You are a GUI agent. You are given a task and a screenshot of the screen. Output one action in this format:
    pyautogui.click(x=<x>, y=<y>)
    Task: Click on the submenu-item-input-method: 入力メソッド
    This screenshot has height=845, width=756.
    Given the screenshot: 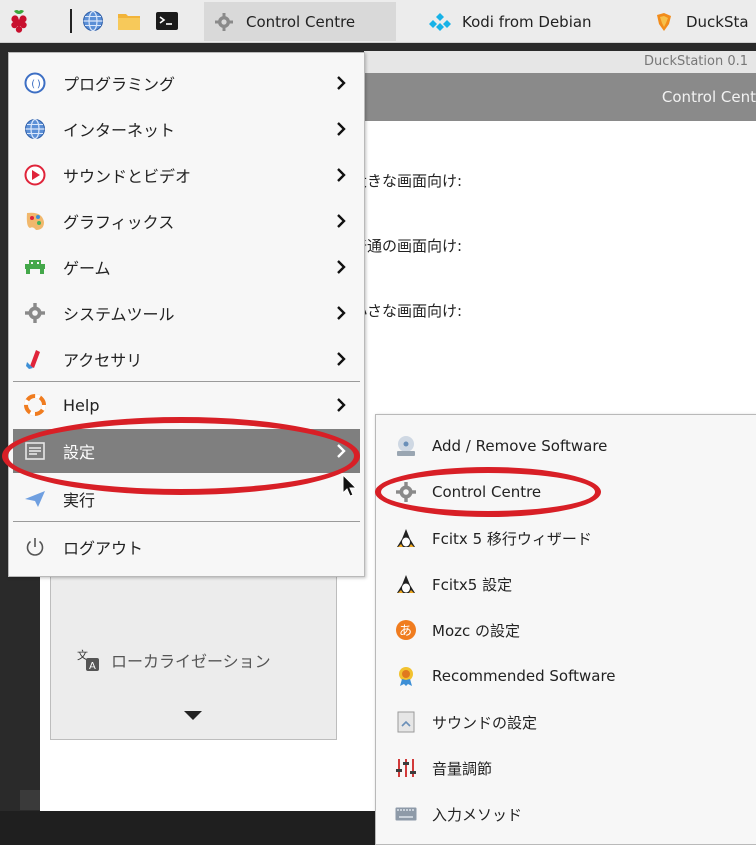 What is the action you would take?
    pyautogui.click(x=566, y=814)
    